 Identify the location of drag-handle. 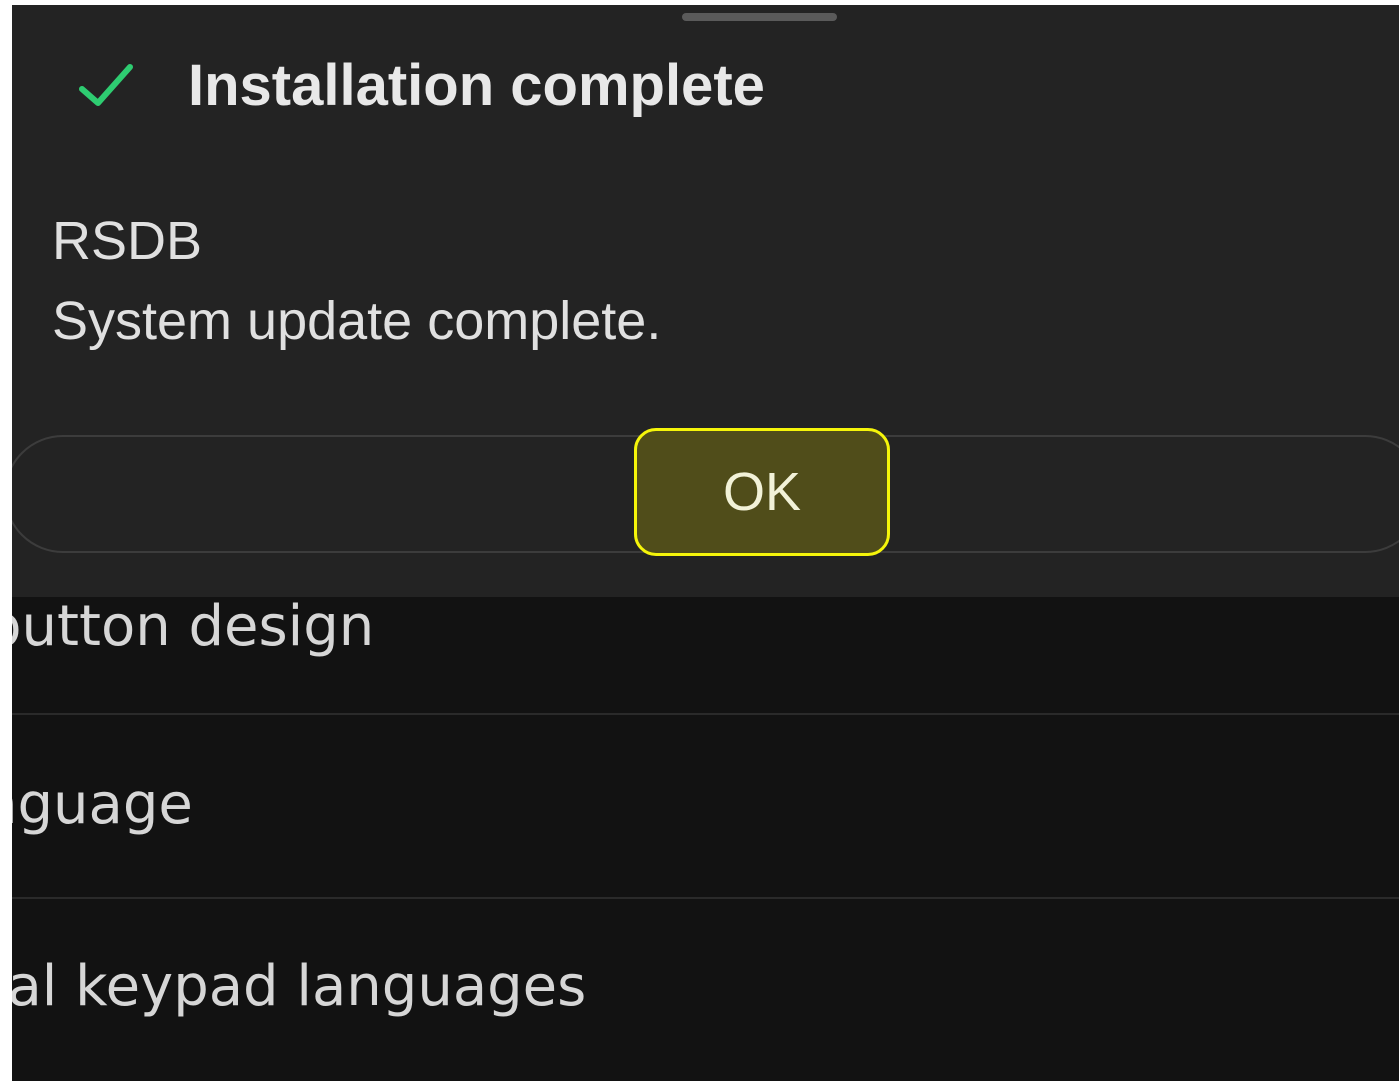
(759, 17).